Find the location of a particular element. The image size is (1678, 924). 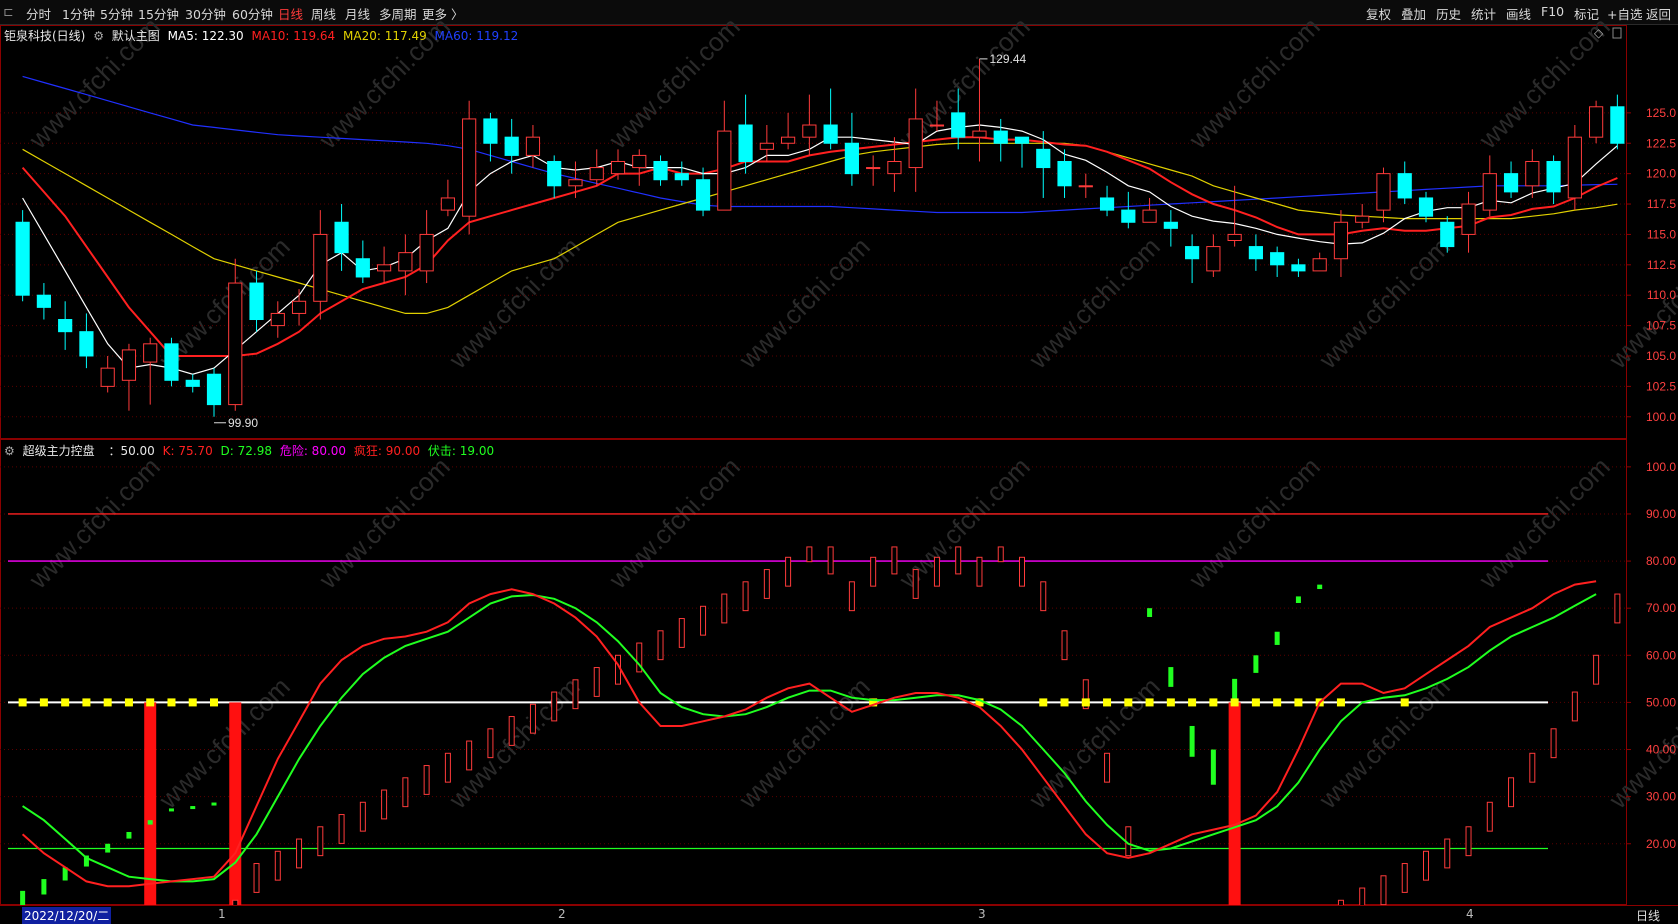

price-tick-label: 115.0 is located at coordinates (1661, 234).